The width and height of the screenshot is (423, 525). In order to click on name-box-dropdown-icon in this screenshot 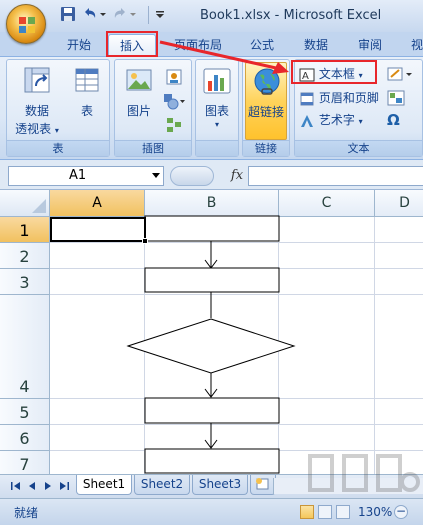, I will do `click(156, 175)`.